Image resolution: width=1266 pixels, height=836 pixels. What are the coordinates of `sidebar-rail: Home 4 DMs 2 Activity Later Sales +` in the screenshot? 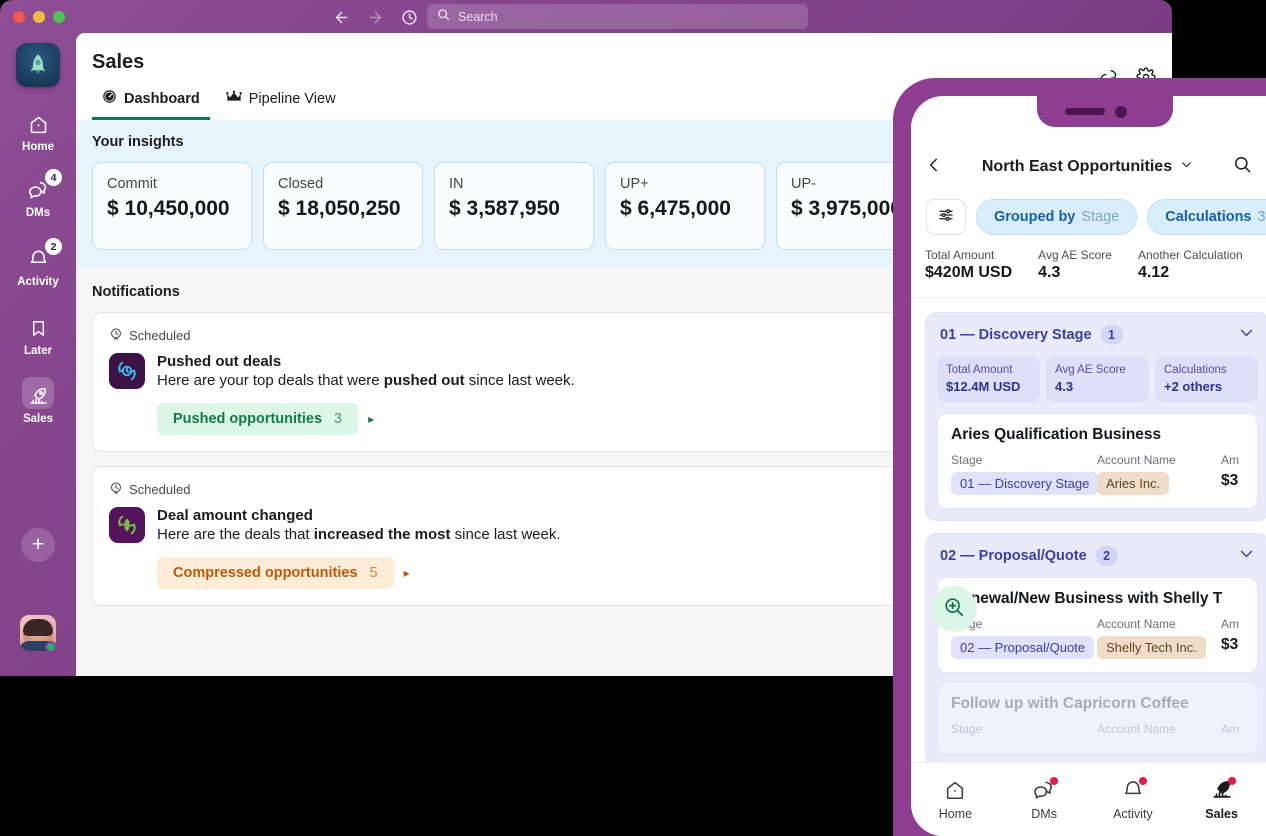 It's located at (38, 354).